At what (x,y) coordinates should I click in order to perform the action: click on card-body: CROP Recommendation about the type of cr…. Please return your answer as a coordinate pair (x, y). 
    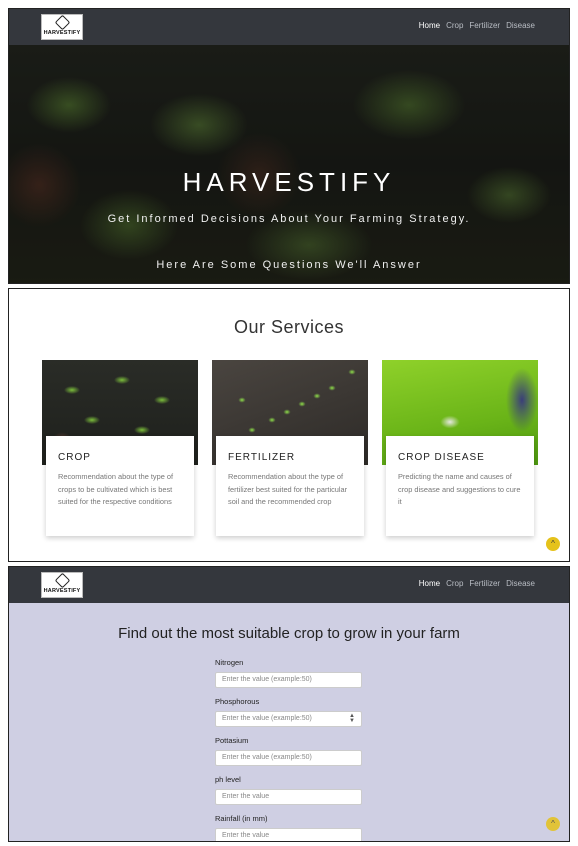
    Looking at the image, I should click on (120, 486).